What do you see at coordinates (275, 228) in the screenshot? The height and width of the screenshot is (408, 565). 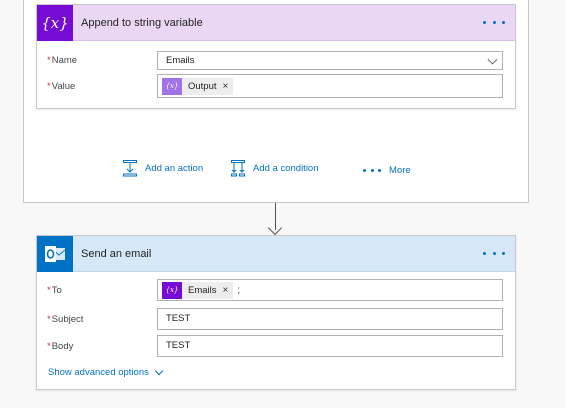 I see `connector-arrow-icon` at bounding box center [275, 228].